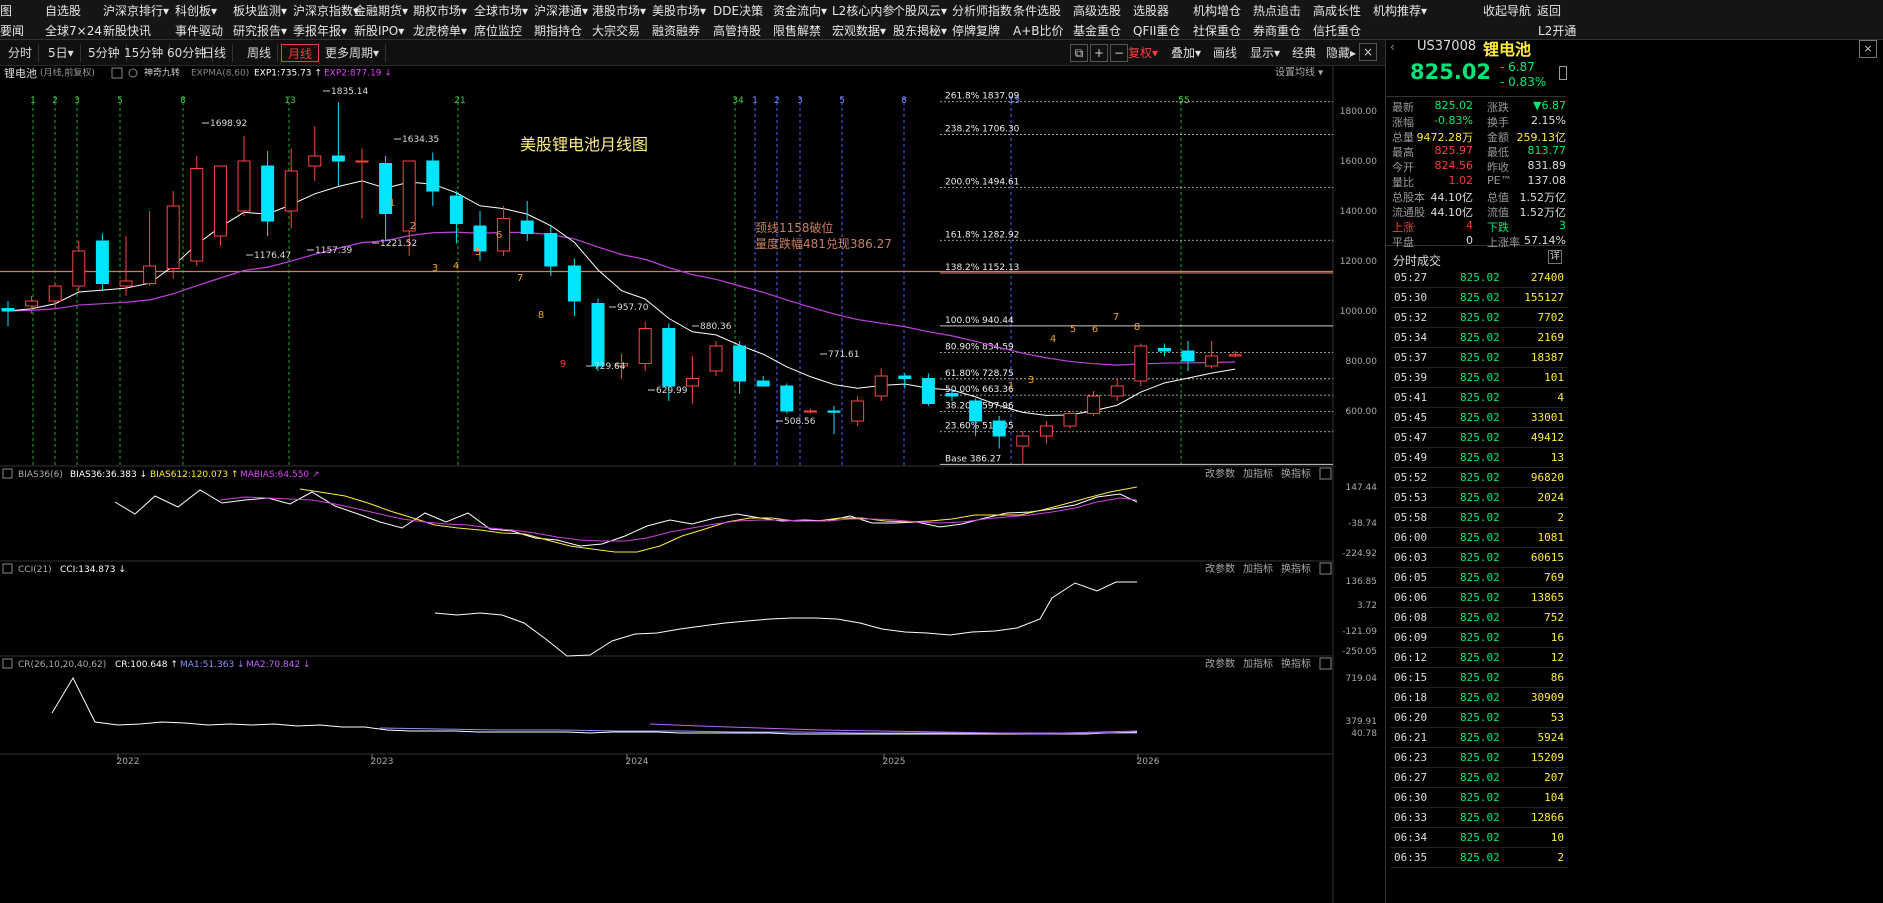 This screenshot has height=903, width=1883. I want to click on period-tab: 日线, so click(215, 53).